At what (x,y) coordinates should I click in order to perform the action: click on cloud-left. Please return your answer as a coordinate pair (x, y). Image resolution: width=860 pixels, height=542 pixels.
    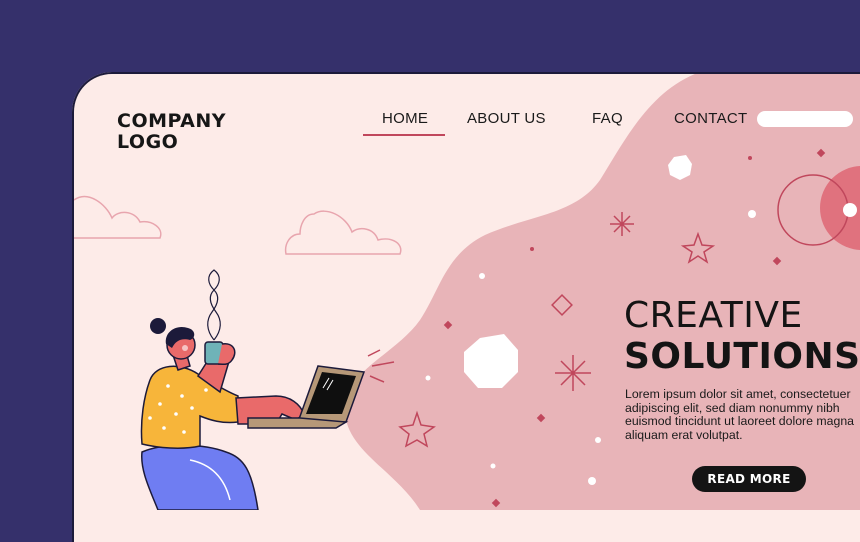
    Looking at the image, I should click on (117, 217).